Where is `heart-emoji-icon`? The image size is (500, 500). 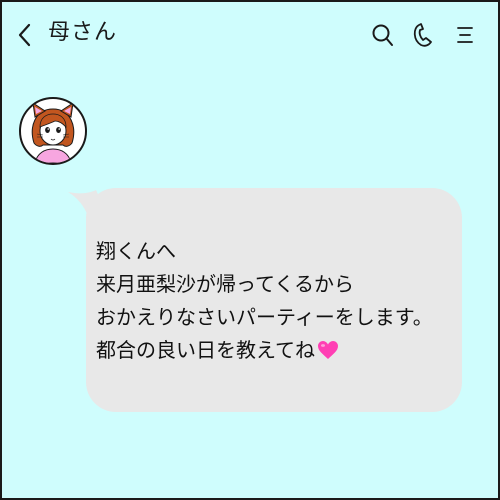
heart-emoji-icon is located at coordinates (328, 350).